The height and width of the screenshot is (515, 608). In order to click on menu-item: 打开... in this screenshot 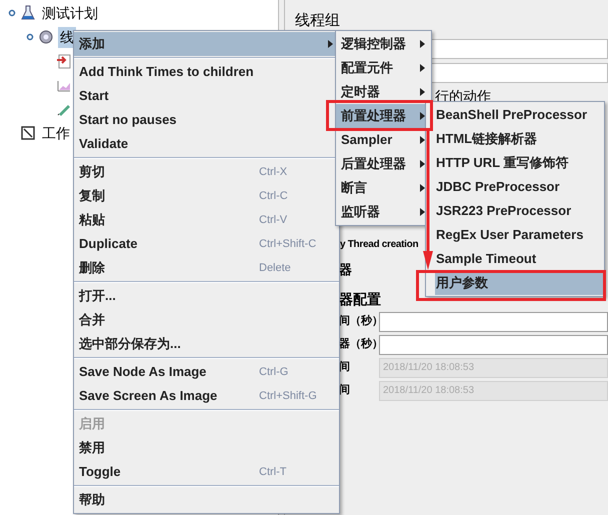, I will do `click(206, 296)`.